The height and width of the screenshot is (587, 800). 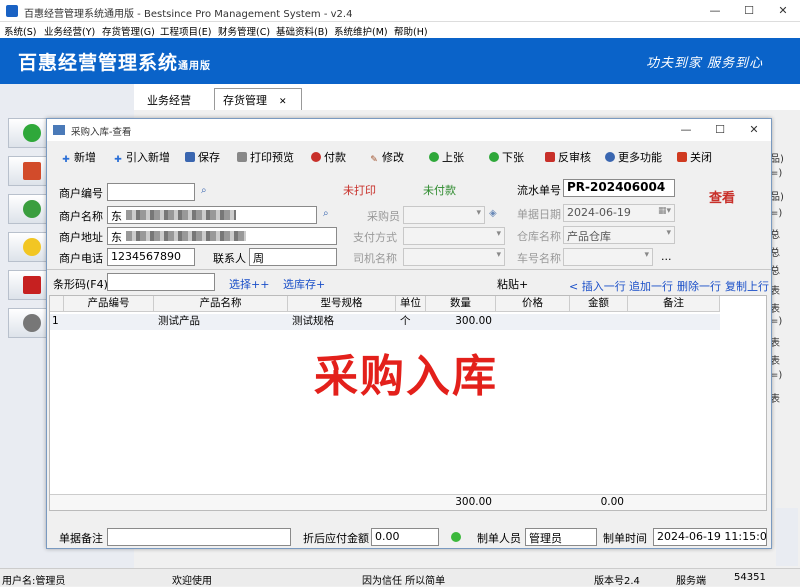 I want to click on menu-basic-data: 基础资料(B), so click(x=302, y=31).